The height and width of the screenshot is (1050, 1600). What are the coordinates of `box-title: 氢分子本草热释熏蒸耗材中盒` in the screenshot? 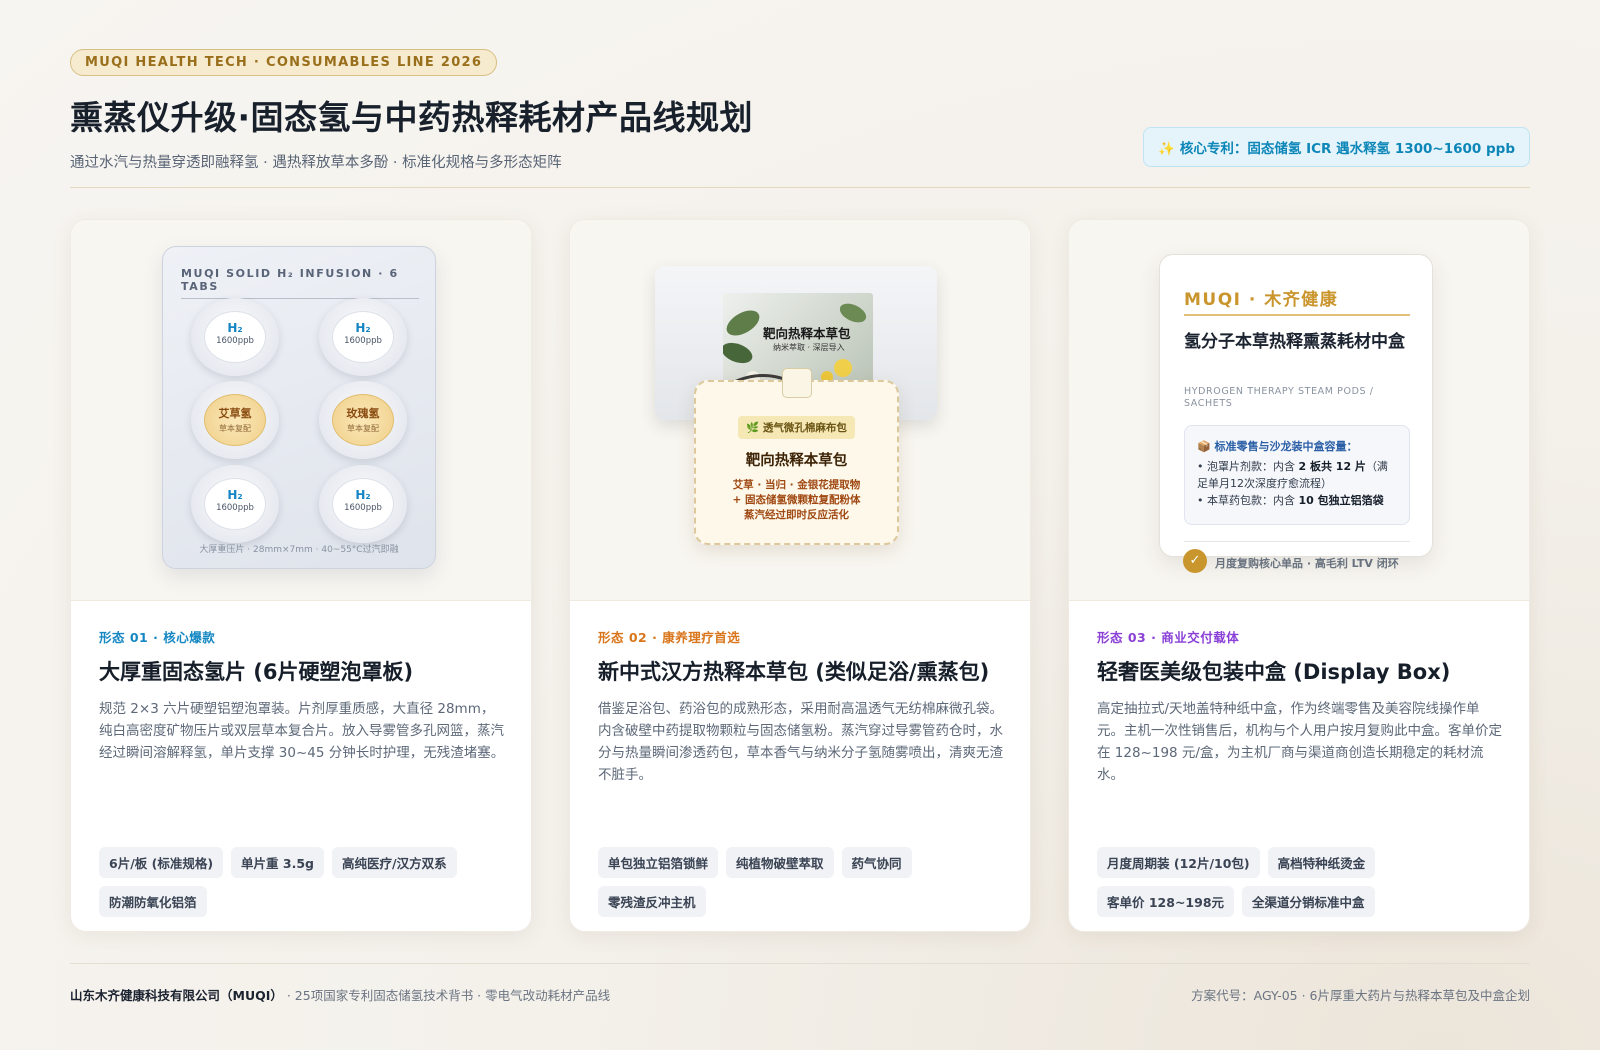 It's located at (1294, 342).